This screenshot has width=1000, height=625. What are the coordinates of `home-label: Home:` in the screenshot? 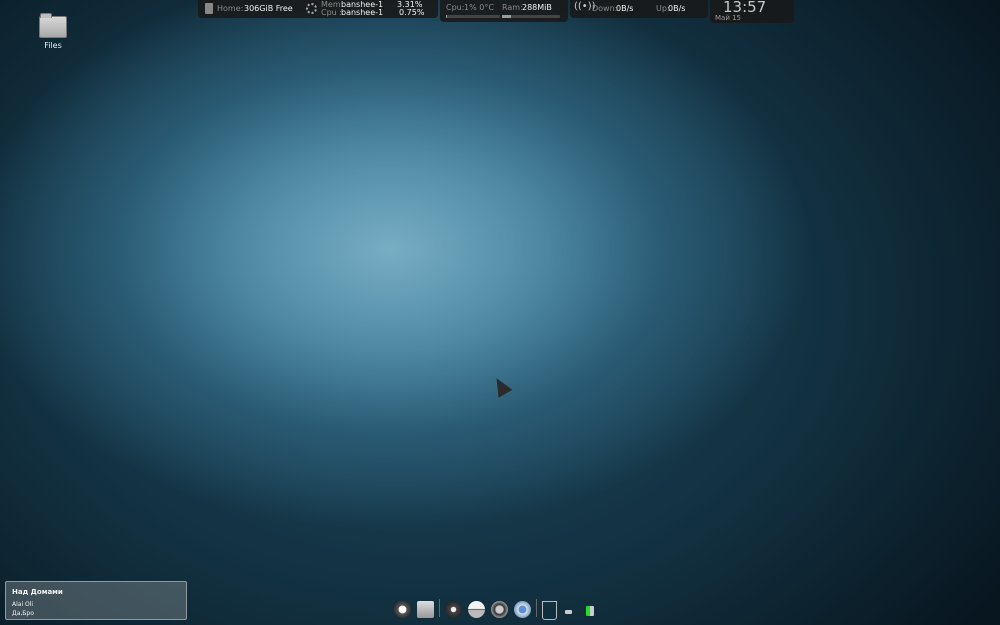 It's located at (230, 8).